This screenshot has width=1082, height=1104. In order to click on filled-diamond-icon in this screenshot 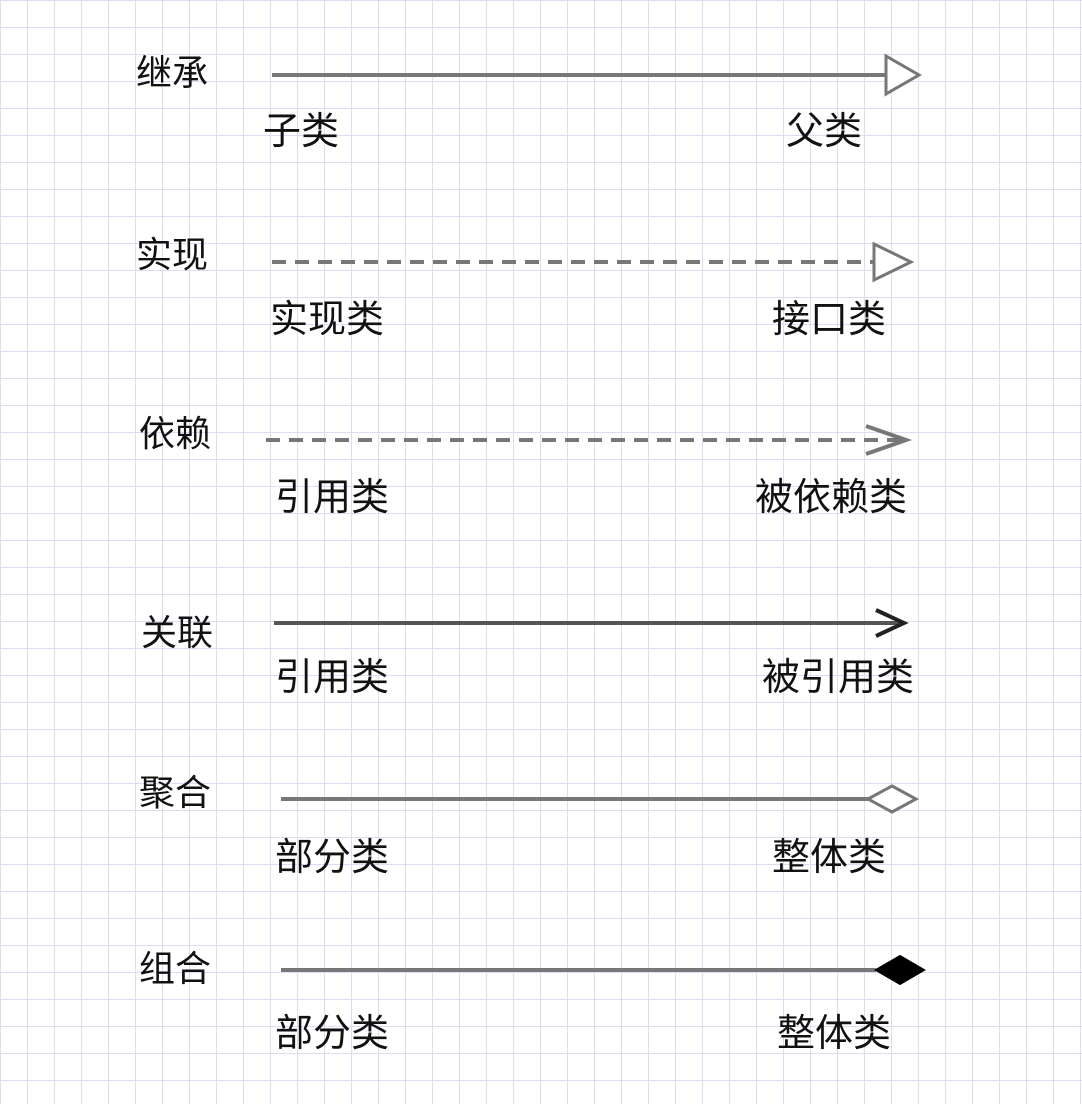, I will do `click(900, 970)`.